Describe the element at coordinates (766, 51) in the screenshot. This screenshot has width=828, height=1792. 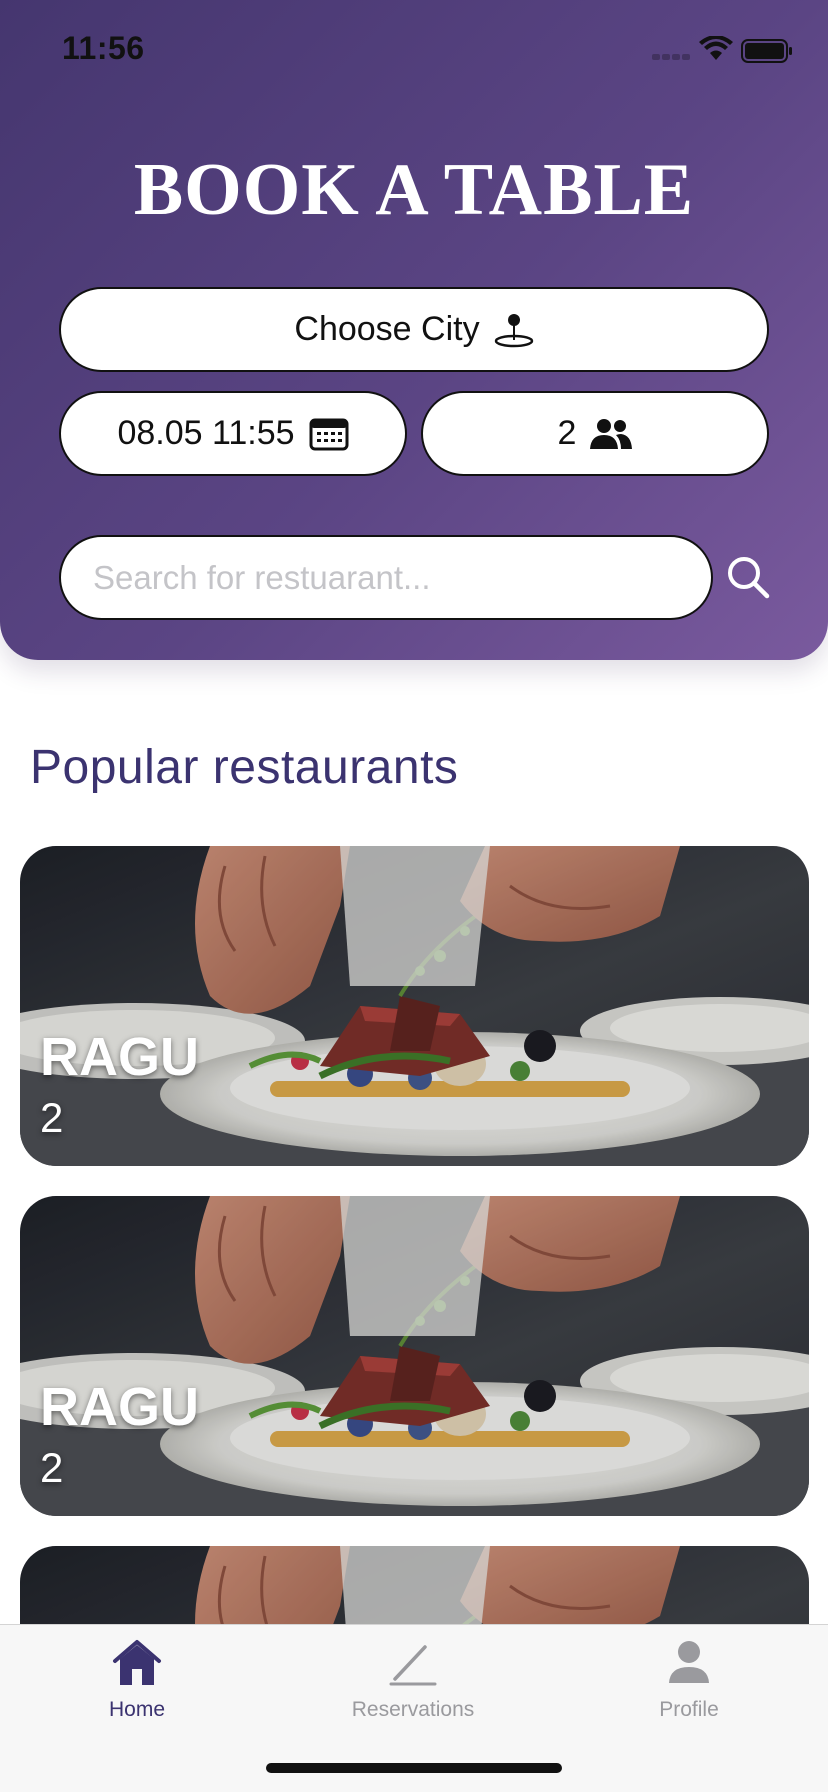
I see `battery-icon` at that location.